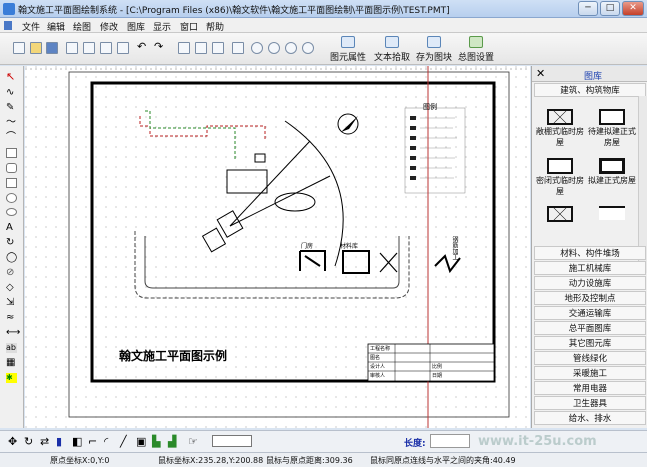 This screenshot has width=647, height=467. Describe the element at coordinates (11, 303) in the screenshot. I see `measure-icon: ⇲` at that location.